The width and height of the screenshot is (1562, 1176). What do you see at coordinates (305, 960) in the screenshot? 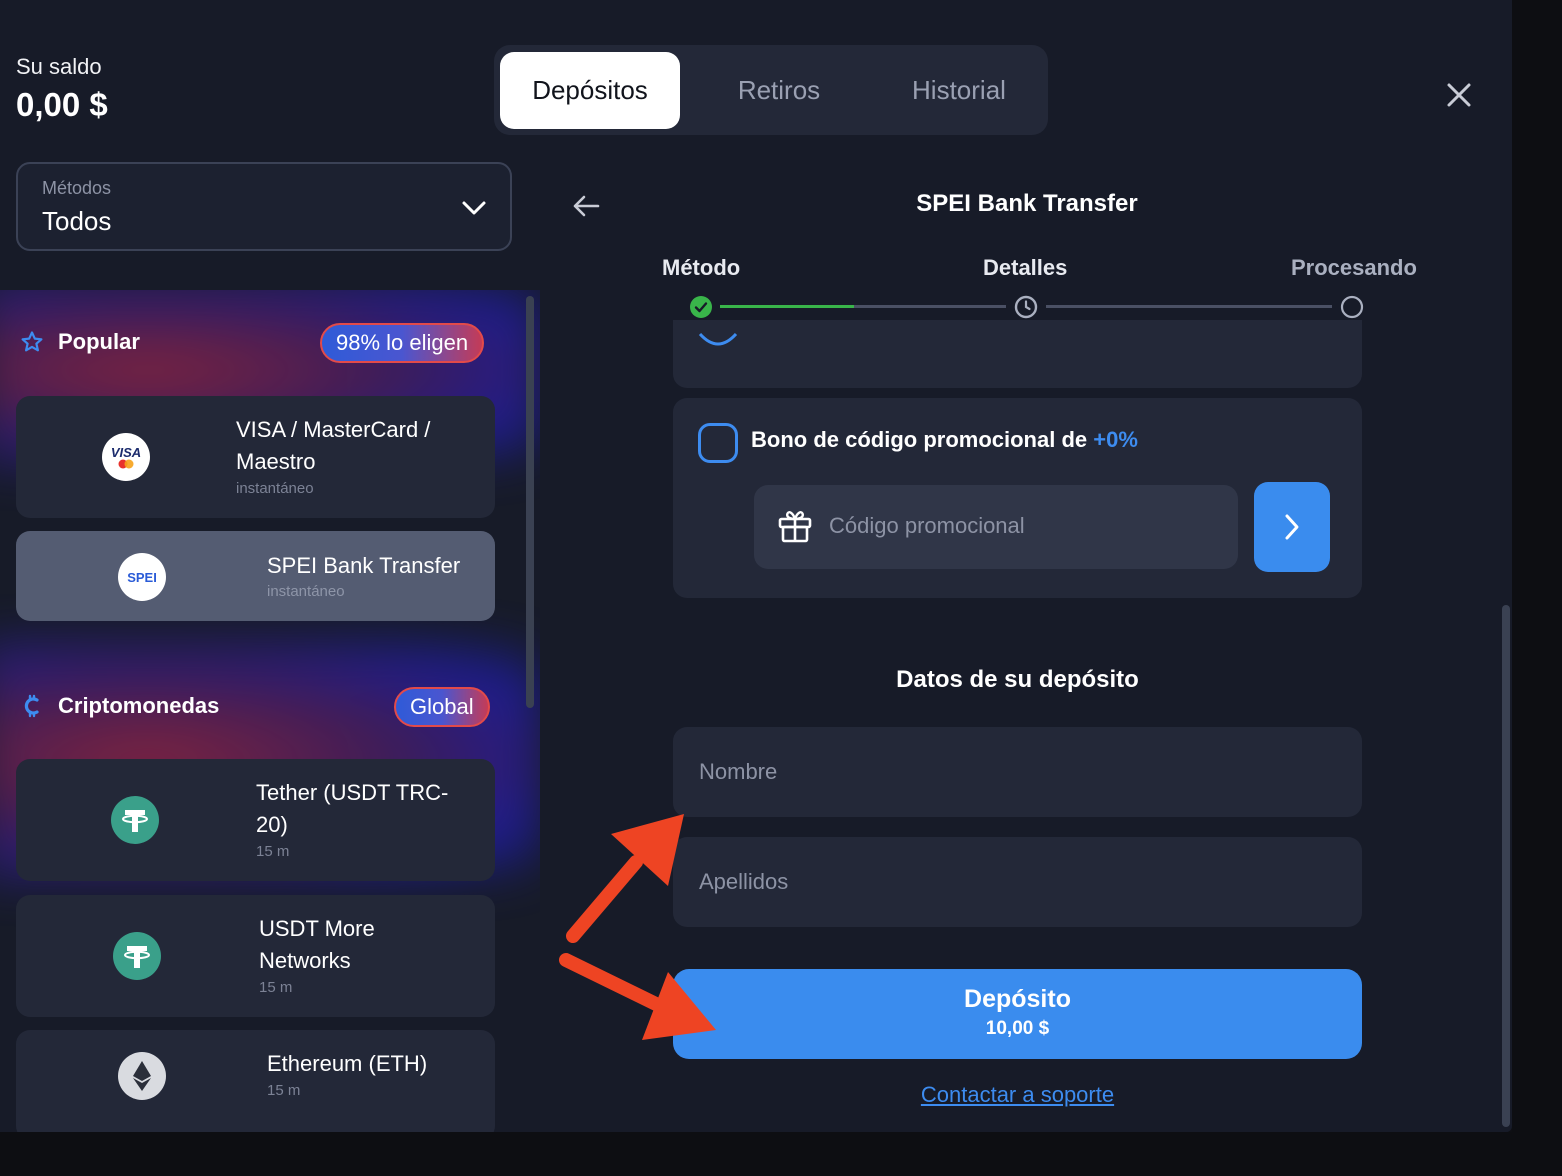
I see `method-name-line2: Networks` at bounding box center [305, 960].